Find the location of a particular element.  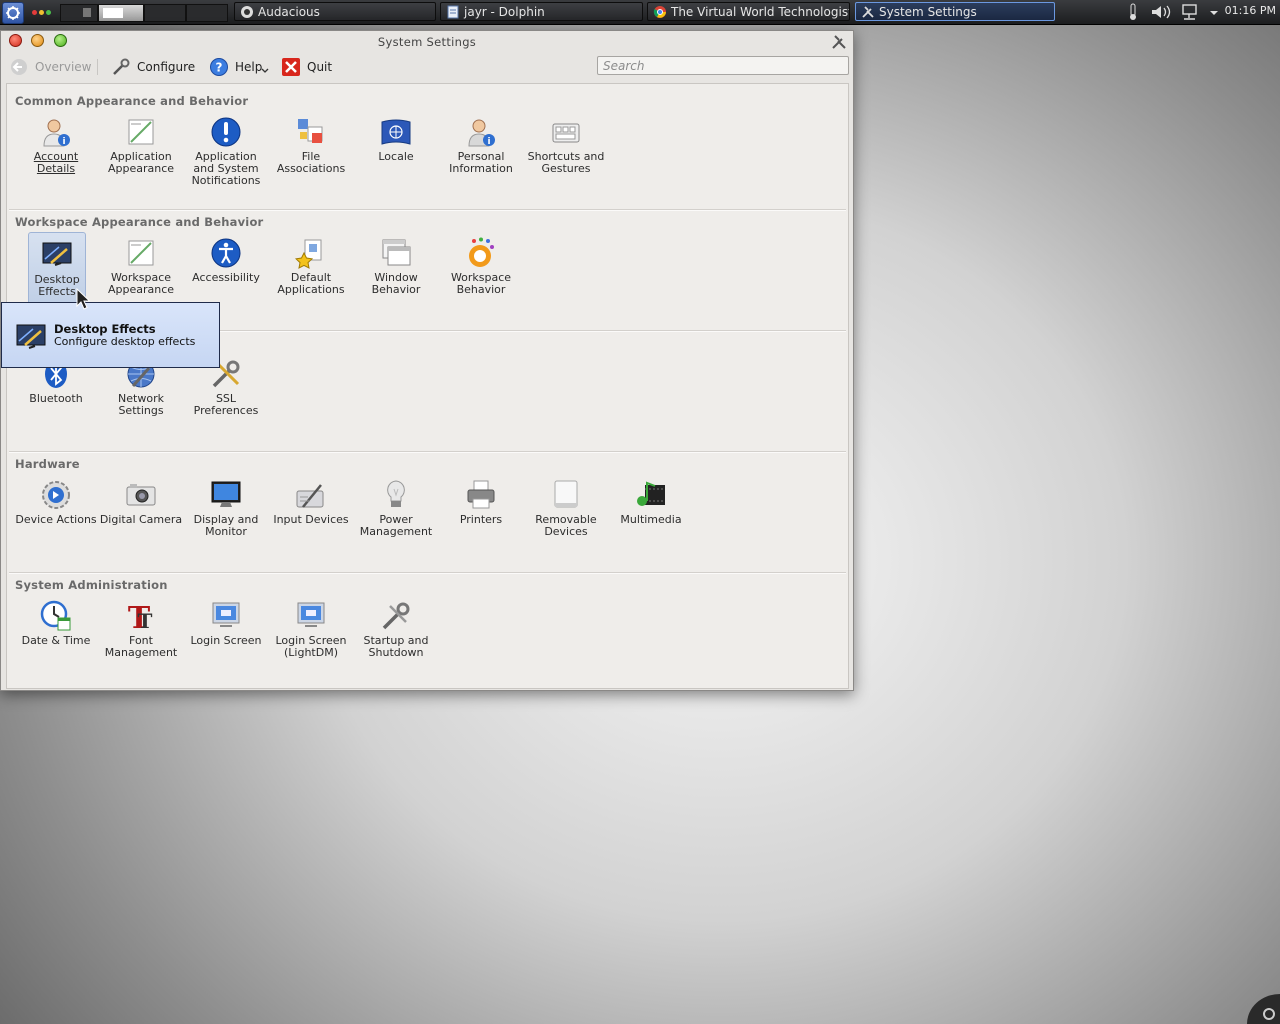

task-audacious: Audacious is located at coordinates (335, 11).